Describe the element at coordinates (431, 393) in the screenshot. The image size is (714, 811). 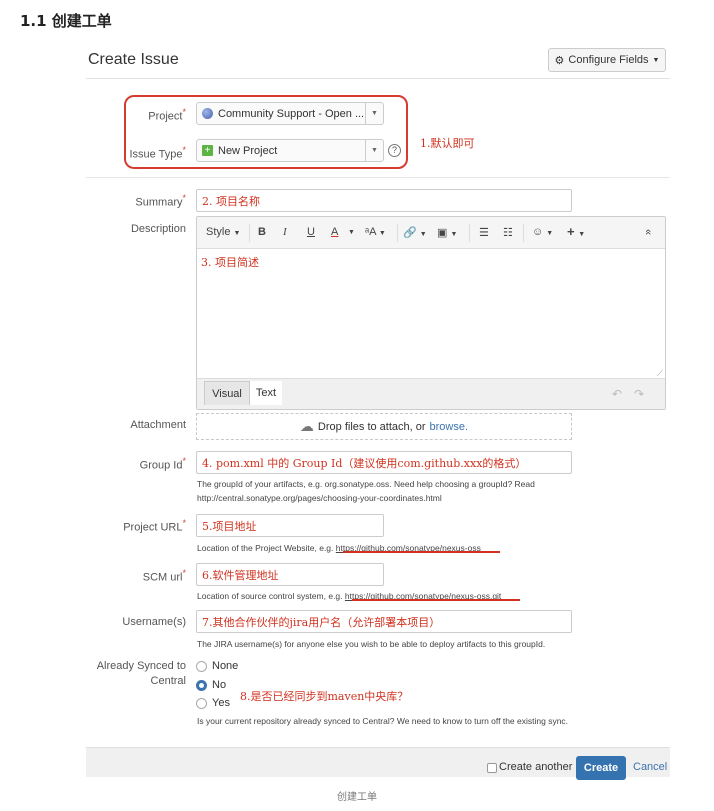
I see `editor-mode-tabs: Visual Text ↶ ↷` at that location.